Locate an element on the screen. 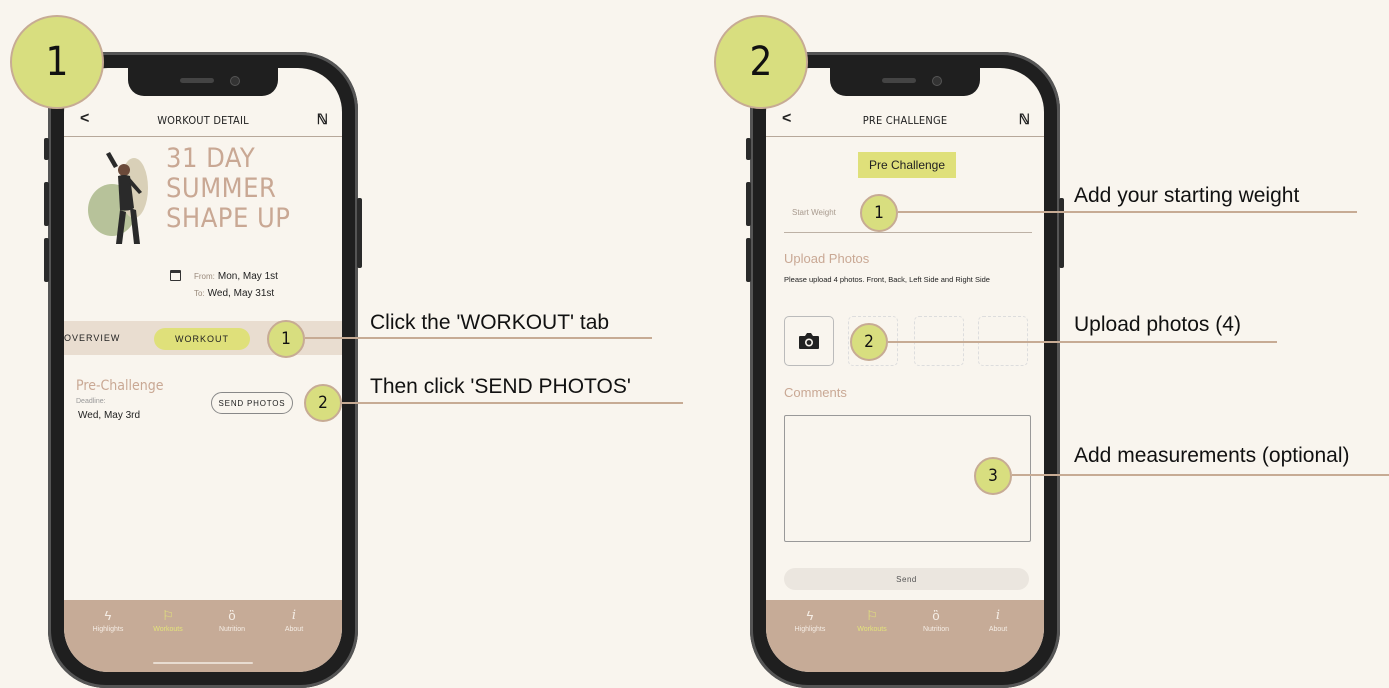 This screenshot has height=688, width=1389. callout-text-upload: Upload photos (4) is located at coordinates (1157, 324).